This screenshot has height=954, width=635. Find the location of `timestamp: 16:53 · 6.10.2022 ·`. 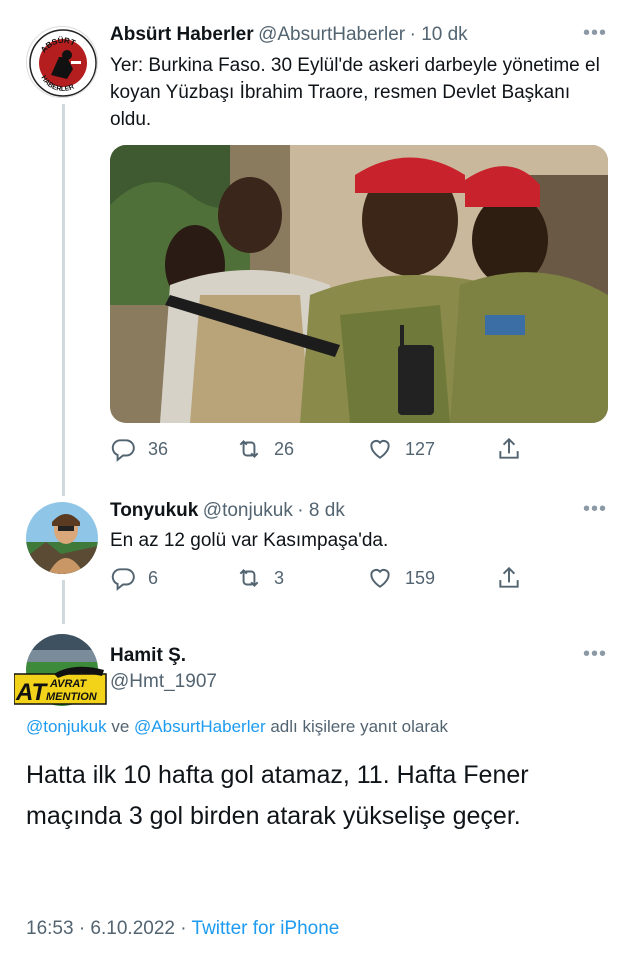

timestamp: 16:53 · 6.10.2022 · is located at coordinates (106, 928).